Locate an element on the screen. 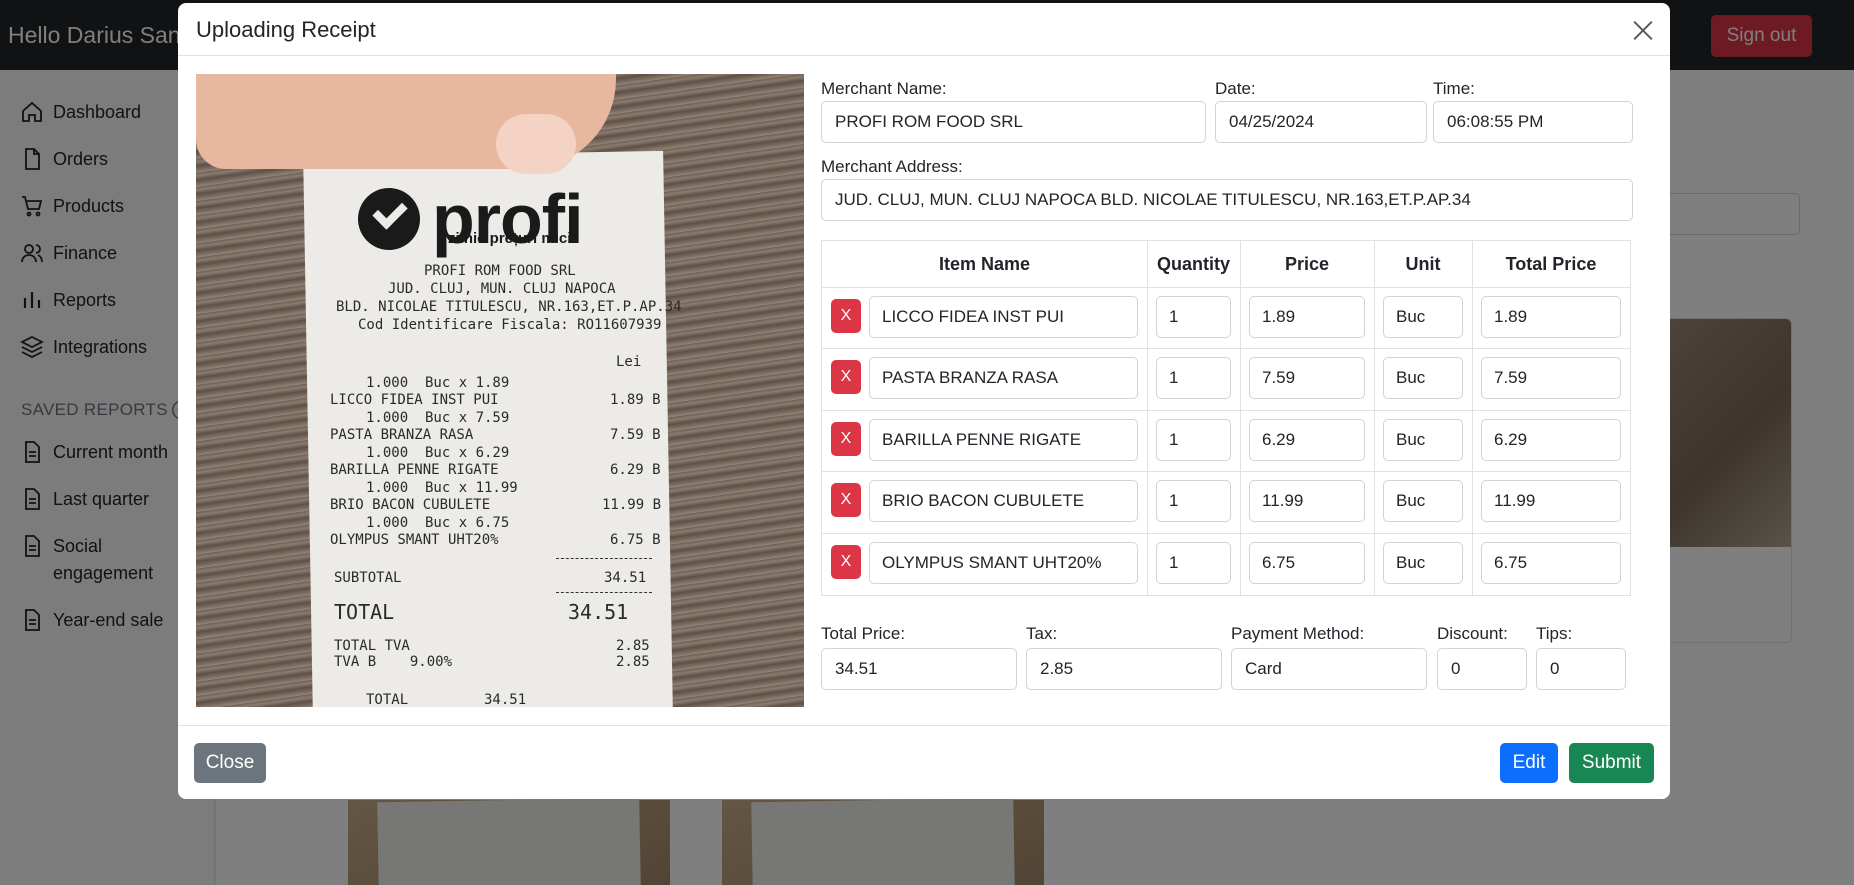  receipt-tva: 2.85 is located at coordinates (633, 646).